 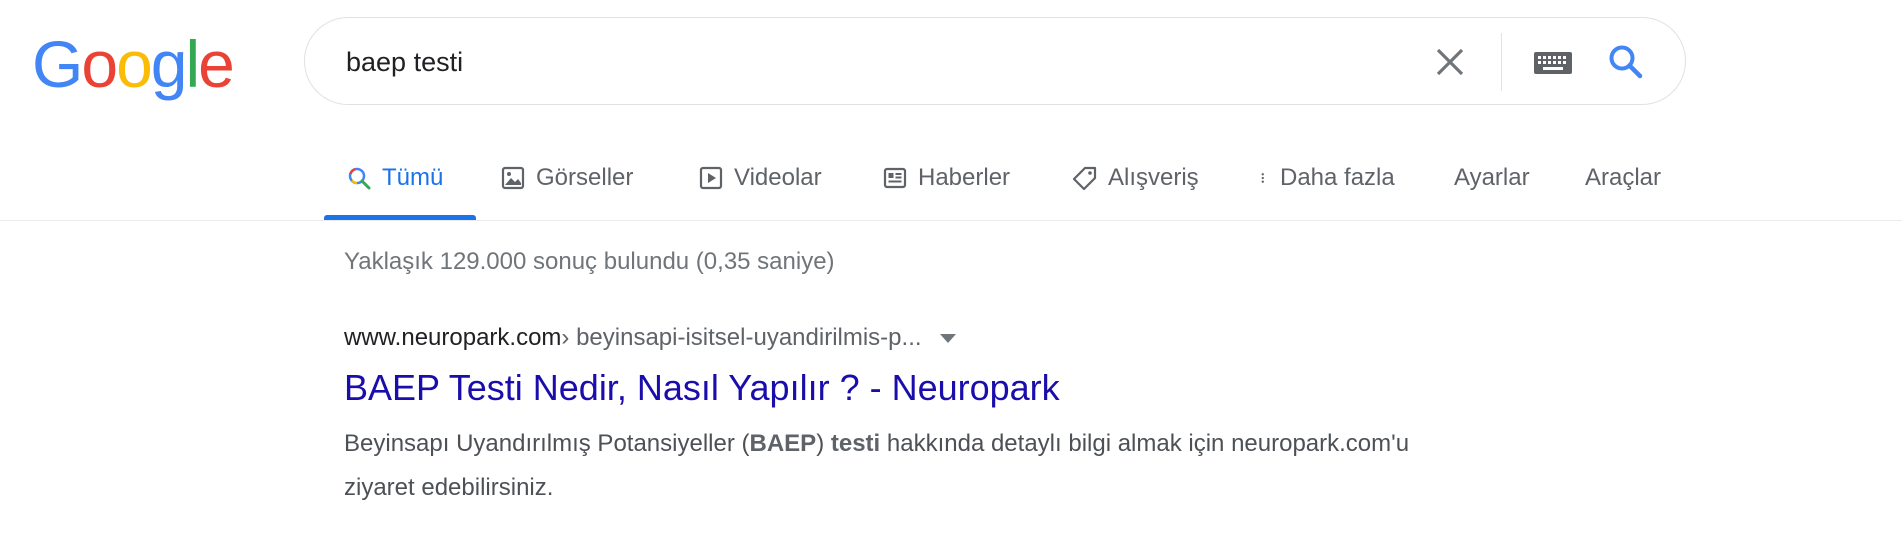 I want to click on tab-label: Görseller, so click(x=585, y=177).